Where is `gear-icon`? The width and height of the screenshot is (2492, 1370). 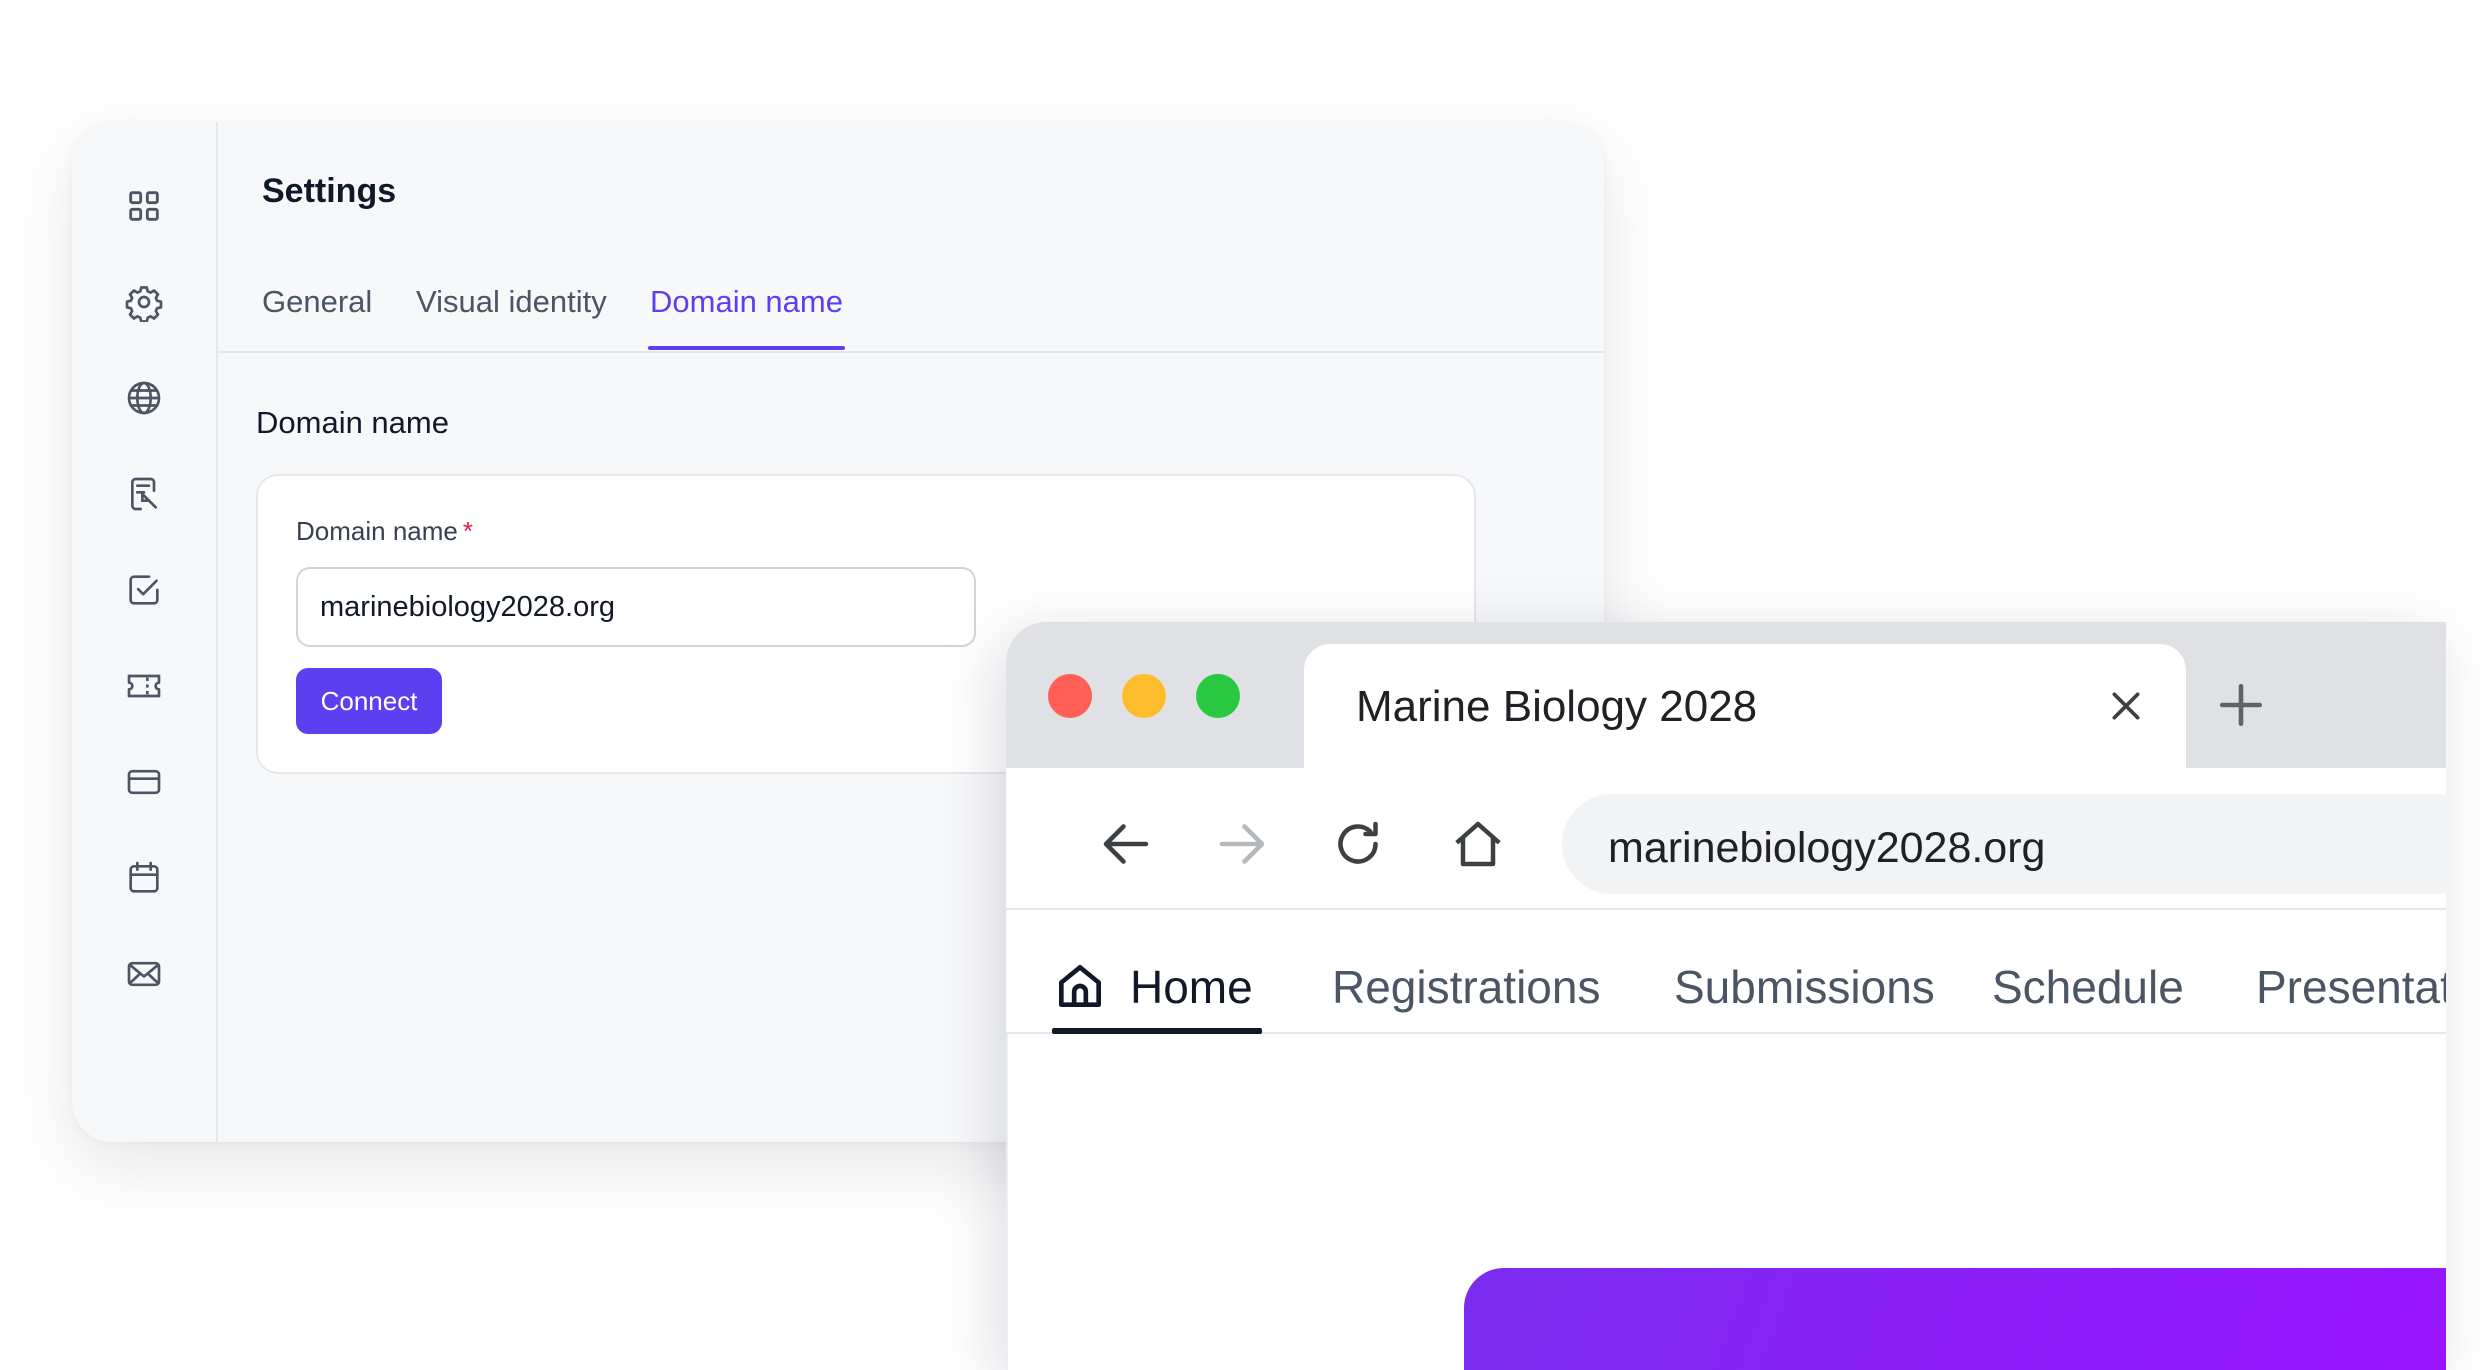 gear-icon is located at coordinates (144, 302).